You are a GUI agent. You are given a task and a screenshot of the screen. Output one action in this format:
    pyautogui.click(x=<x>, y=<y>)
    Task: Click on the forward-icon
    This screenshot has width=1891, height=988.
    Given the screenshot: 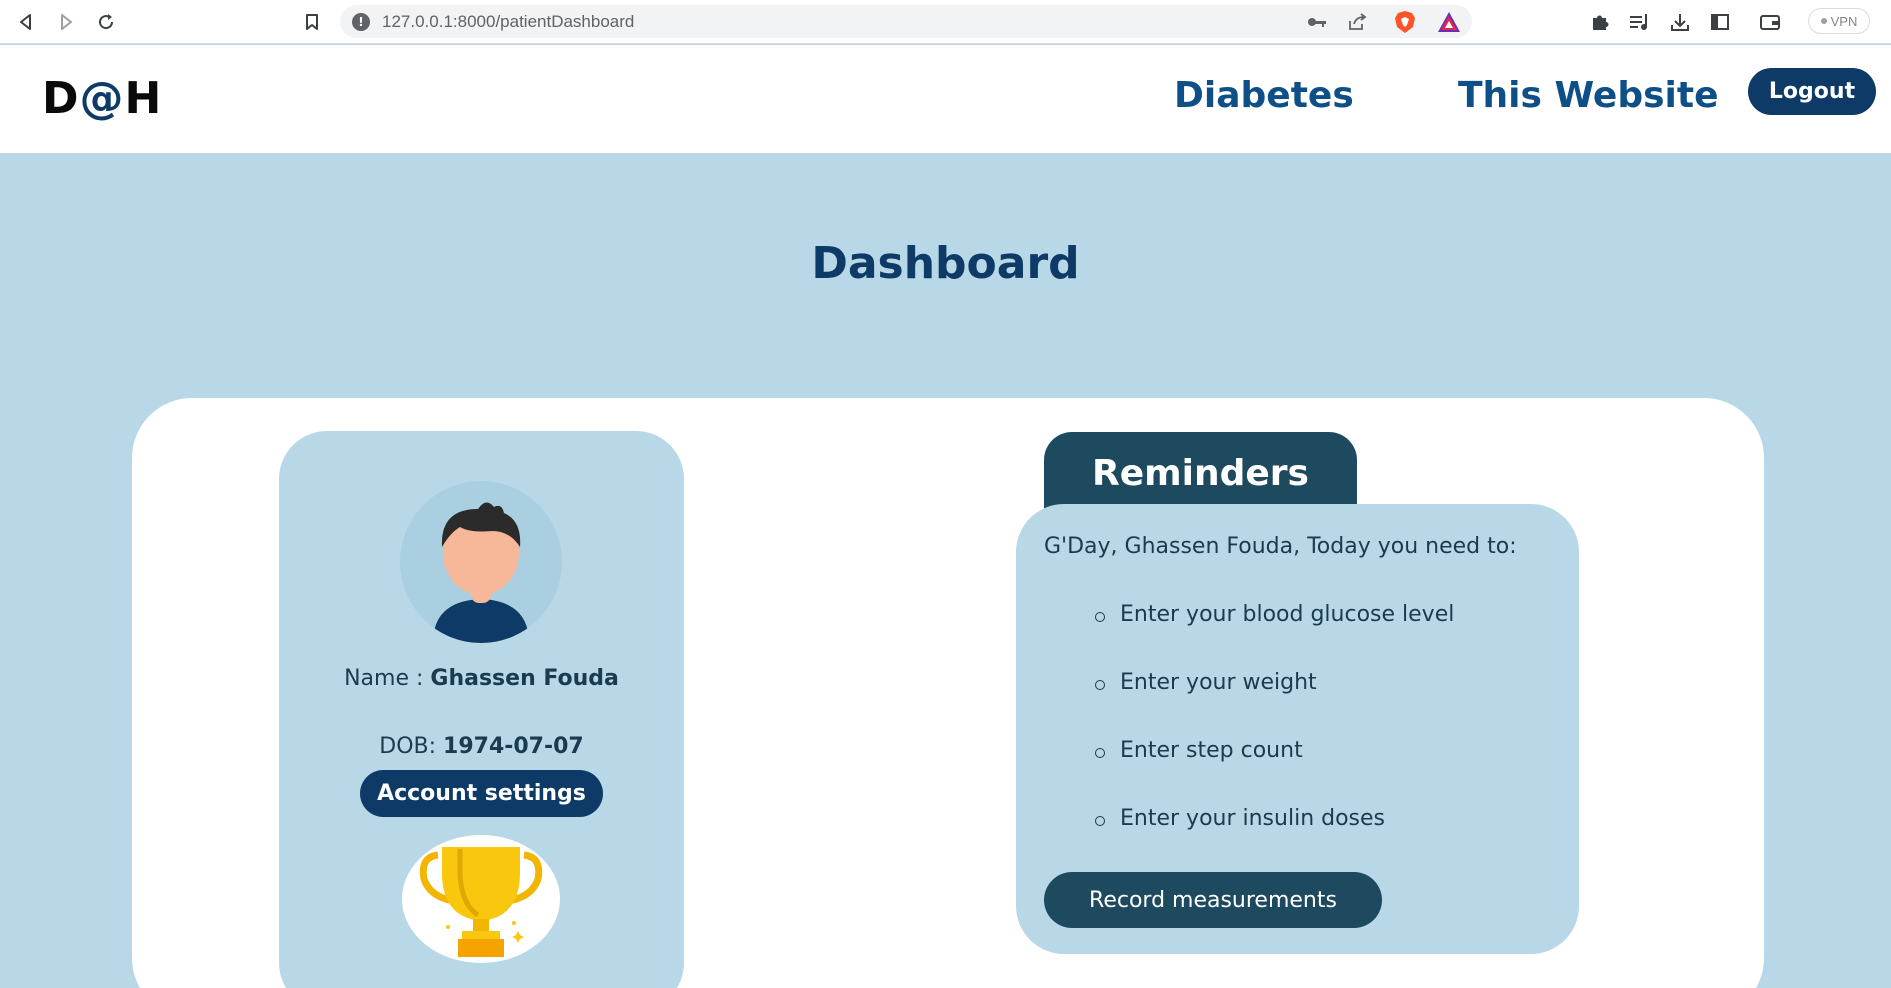 What is the action you would take?
    pyautogui.click(x=66, y=22)
    